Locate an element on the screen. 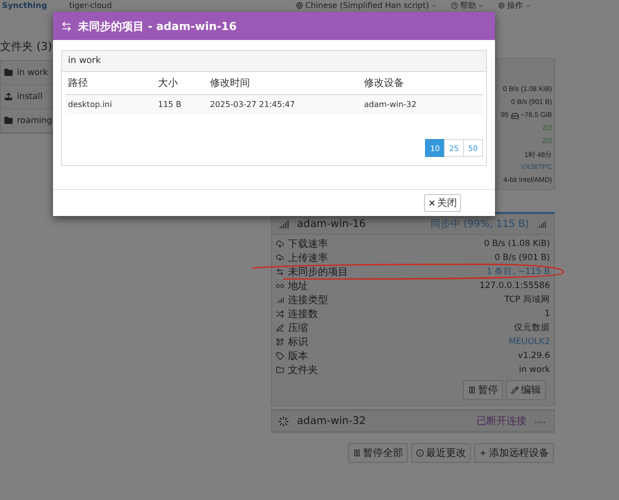 This screenshot has height=500, width=619. row-label: 标识 is located at coordinates (298, 342).